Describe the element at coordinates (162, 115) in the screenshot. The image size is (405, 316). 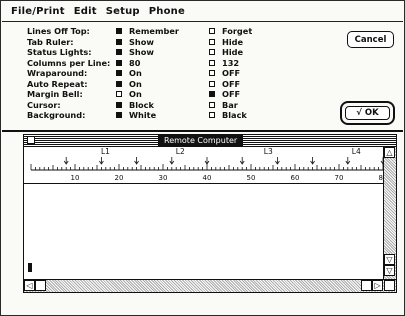
I see `option-white: White` at that location.